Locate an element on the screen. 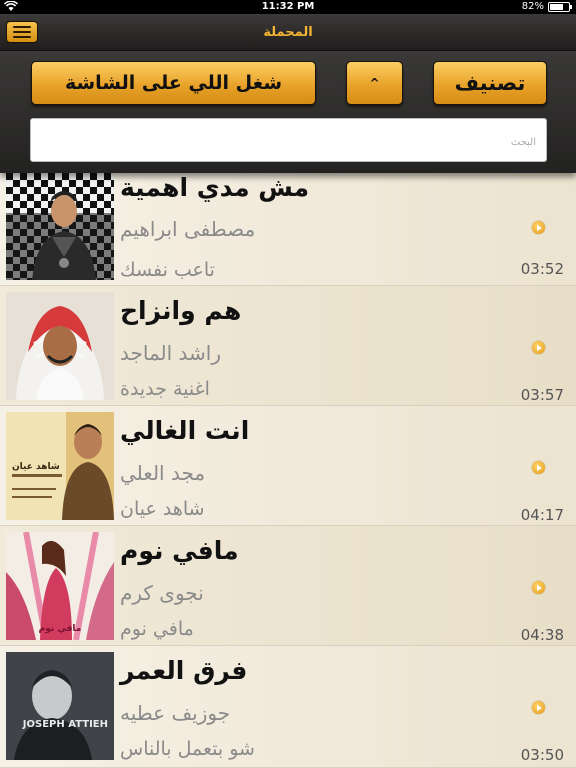 The width and height of the screenshot is (576, 768). song-duration: 03:57 is located at coordinates (542, 395).